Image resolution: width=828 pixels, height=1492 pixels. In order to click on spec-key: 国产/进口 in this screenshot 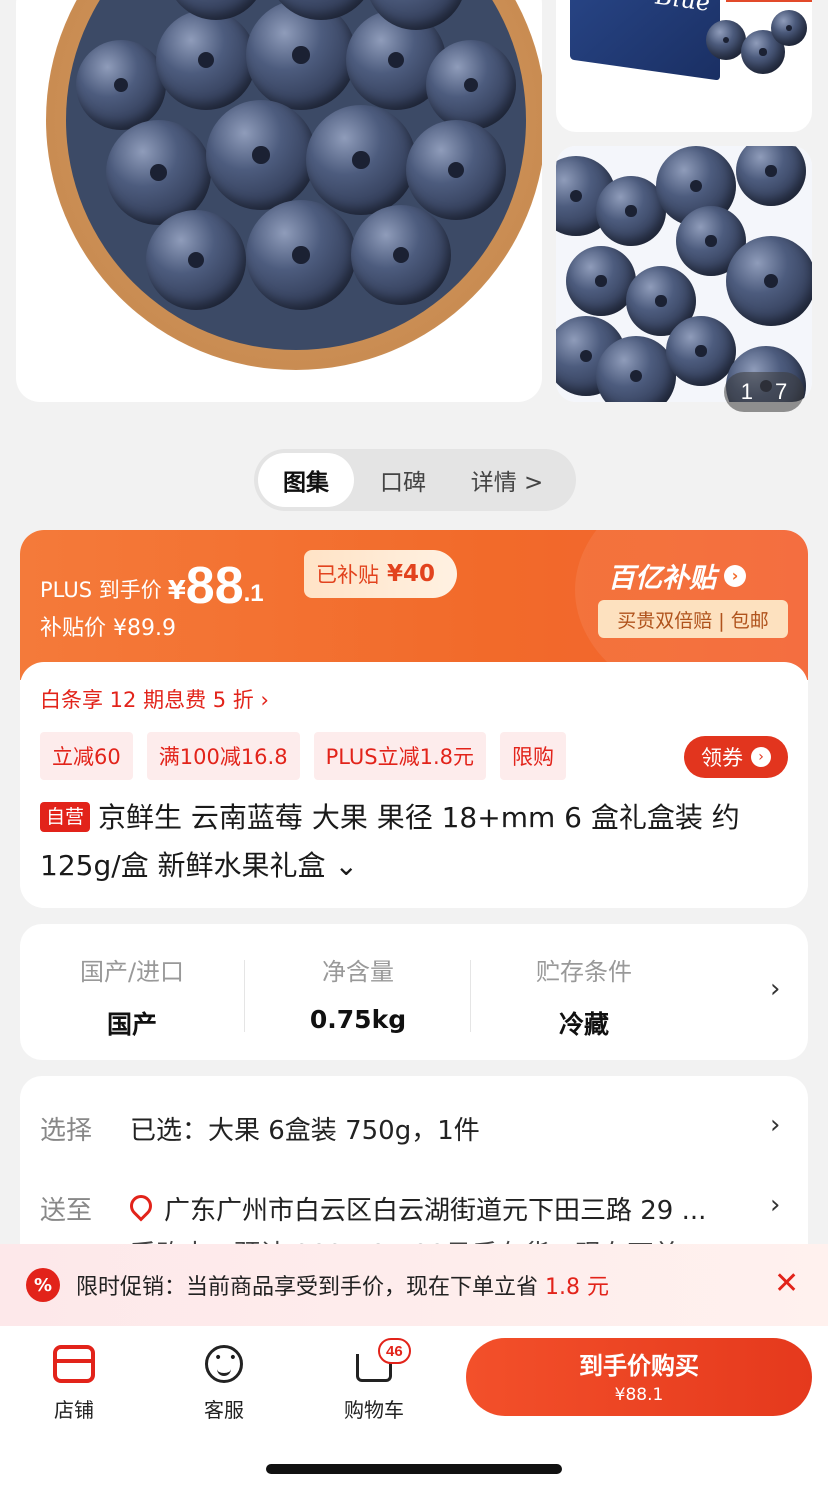, I will do `click(132, 972)`.